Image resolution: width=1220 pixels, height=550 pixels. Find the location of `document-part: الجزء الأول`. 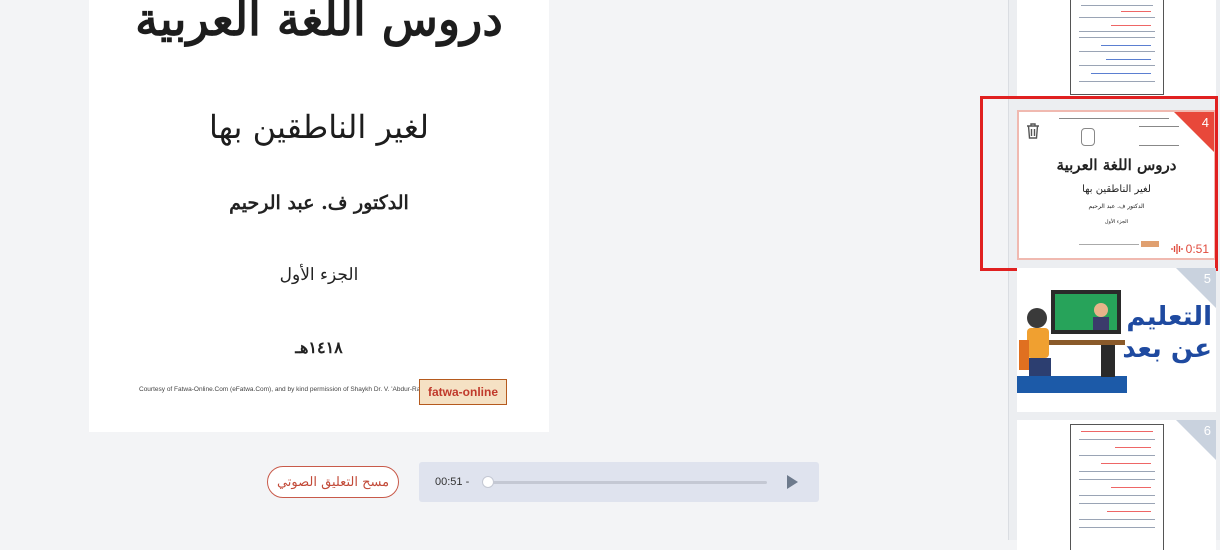

document-part: الجزء الأول is located at coordinates (319, 275).